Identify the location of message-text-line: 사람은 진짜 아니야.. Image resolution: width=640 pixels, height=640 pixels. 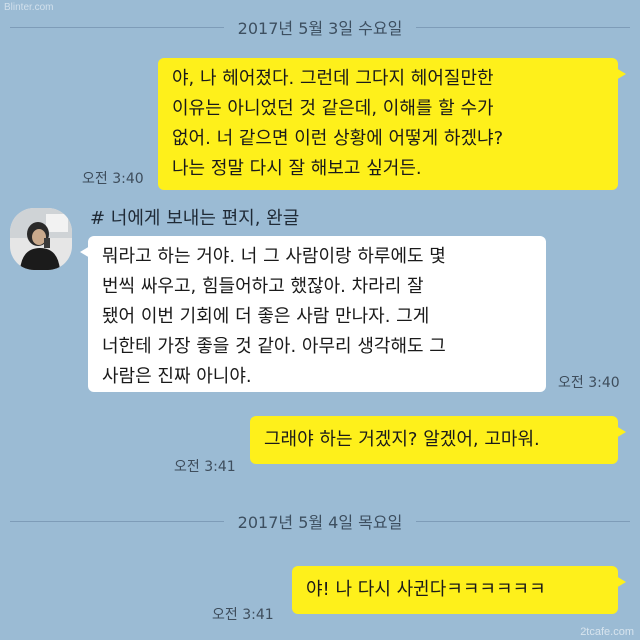
(177, 376).